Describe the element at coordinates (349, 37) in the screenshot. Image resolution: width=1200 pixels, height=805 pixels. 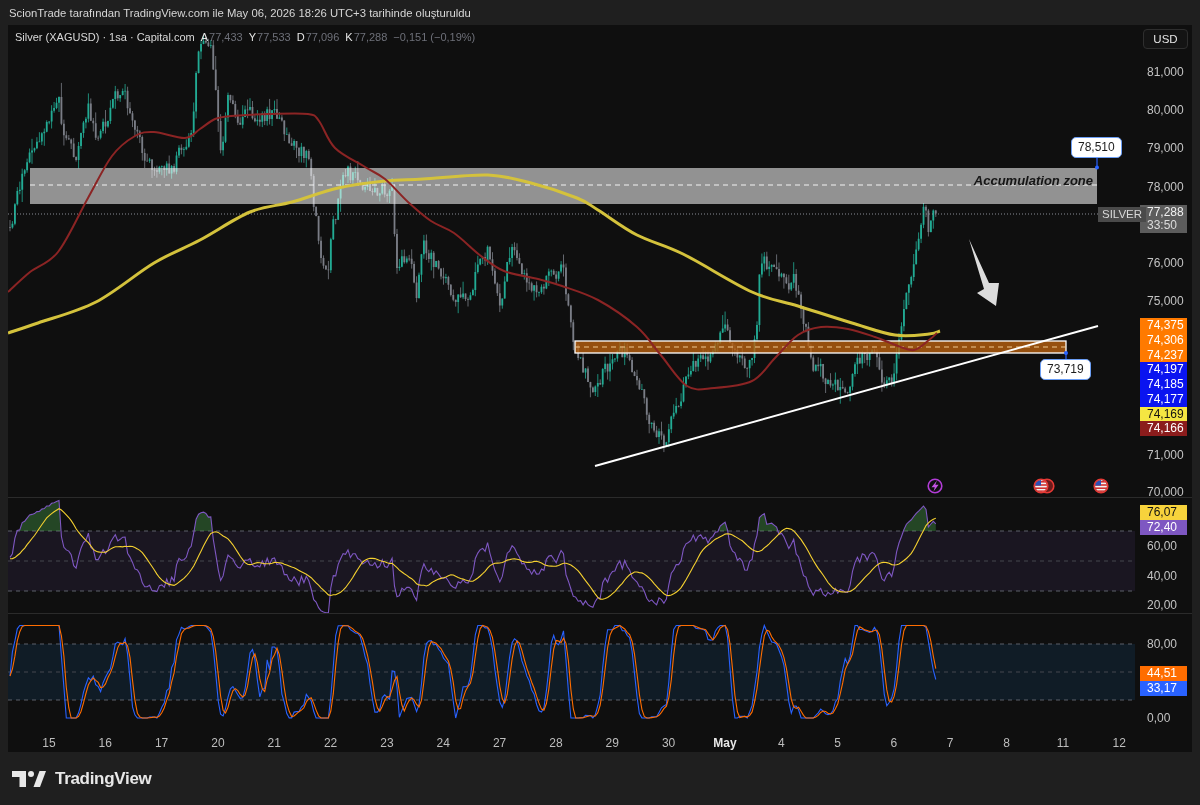
I see `ohlc-label: K` at that location.